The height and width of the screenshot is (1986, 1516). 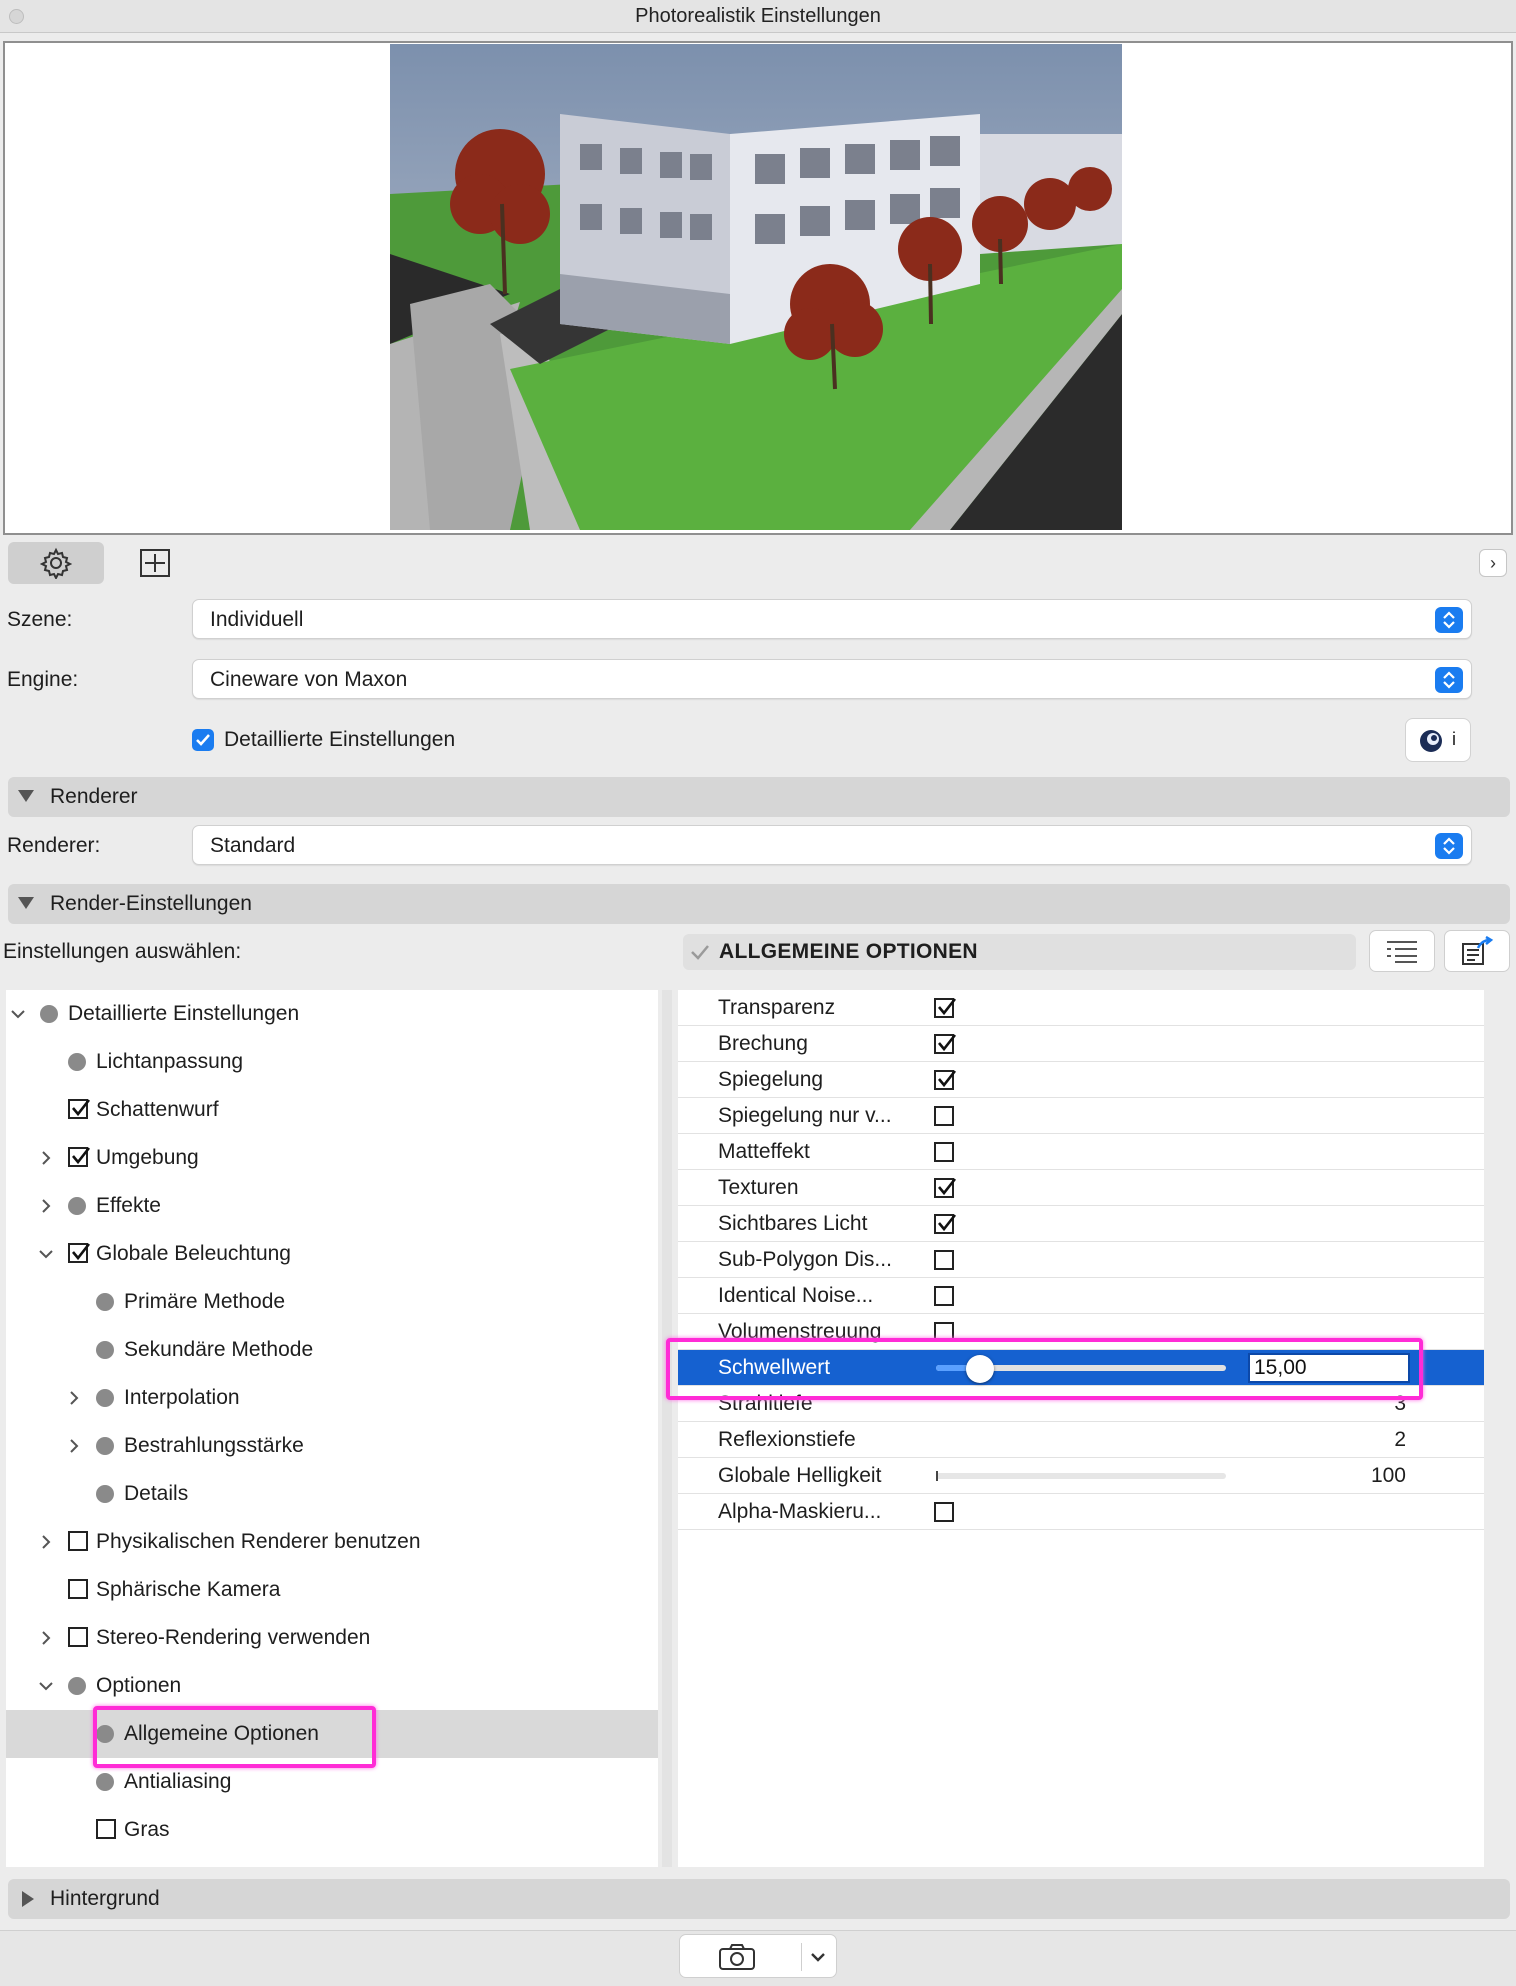 I want to click on tree-item-label: Globale Beleuchtung, so click(x=193, y=1253).